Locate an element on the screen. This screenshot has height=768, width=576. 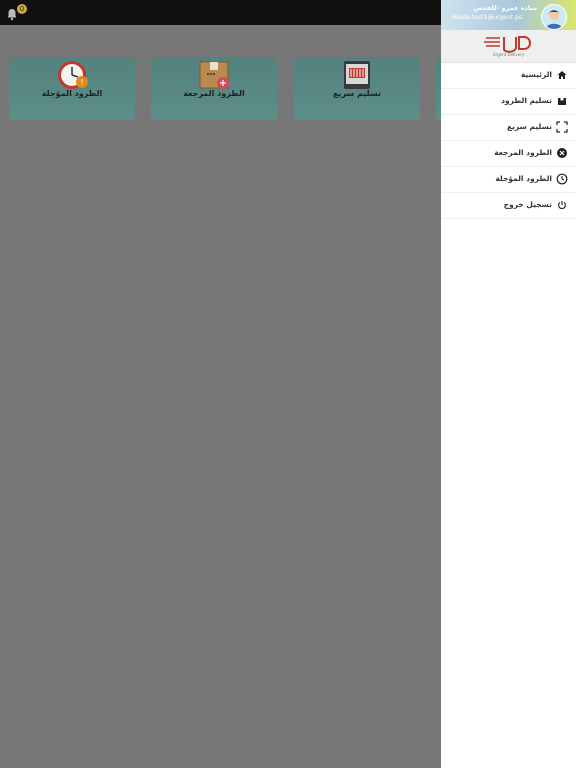
menu-item-label: تسجيل خروج is located at coordinates (527, 204).